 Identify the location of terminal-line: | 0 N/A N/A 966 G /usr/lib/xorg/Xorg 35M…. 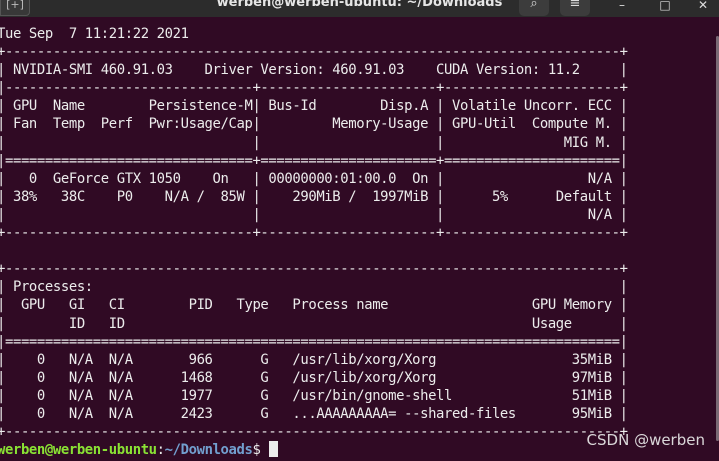
(314, 359).